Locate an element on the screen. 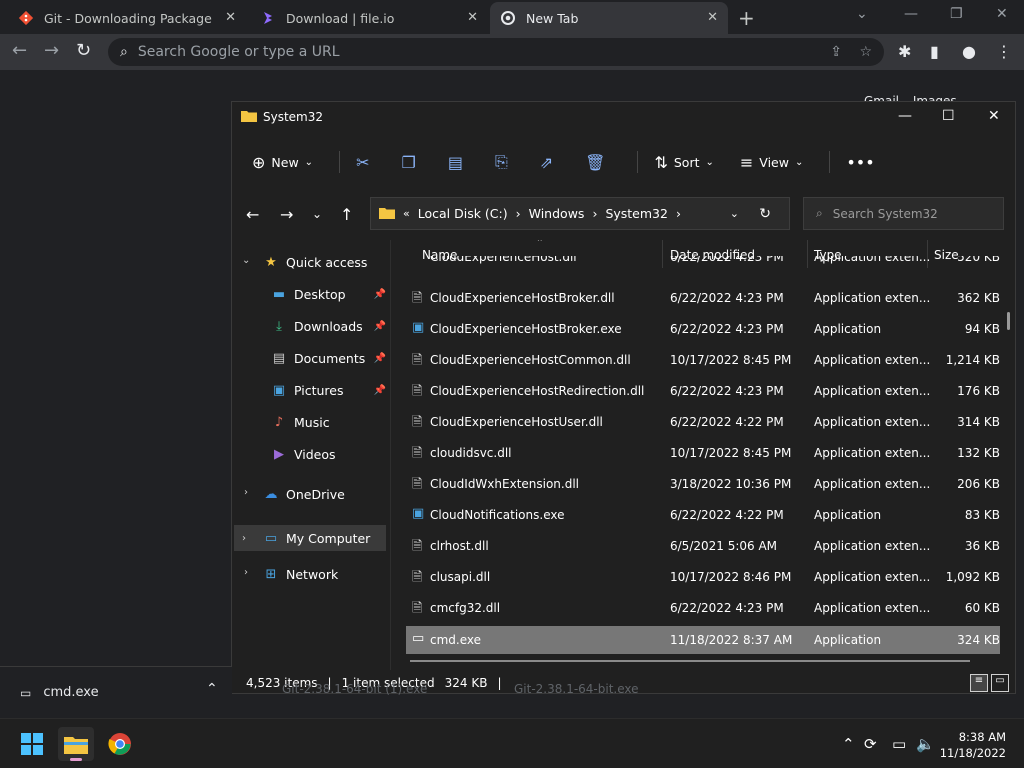 The width and height of the screenshot is (1024, 768). horizontal-scrollbar is located at coordinates (690, 661).